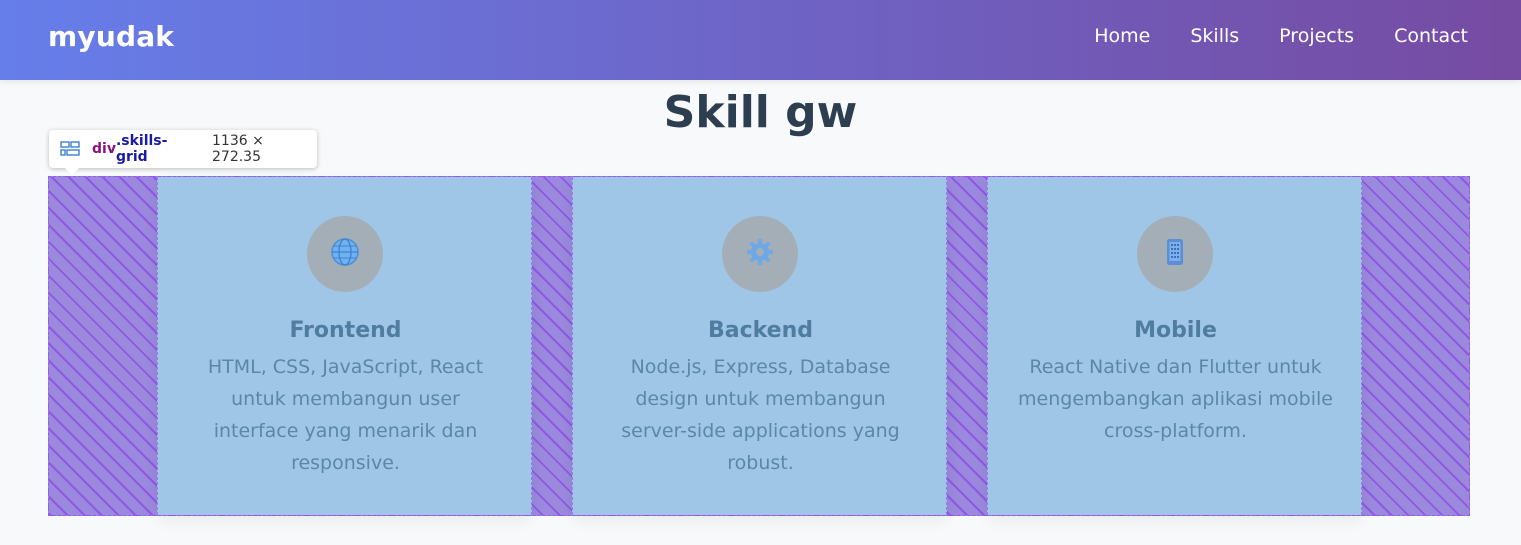 This screenshot has width=1521, height=545. Describe the element at coordinates (1431, 36) in the screenshot. I see `nav-contact-link: Contact` at that location.